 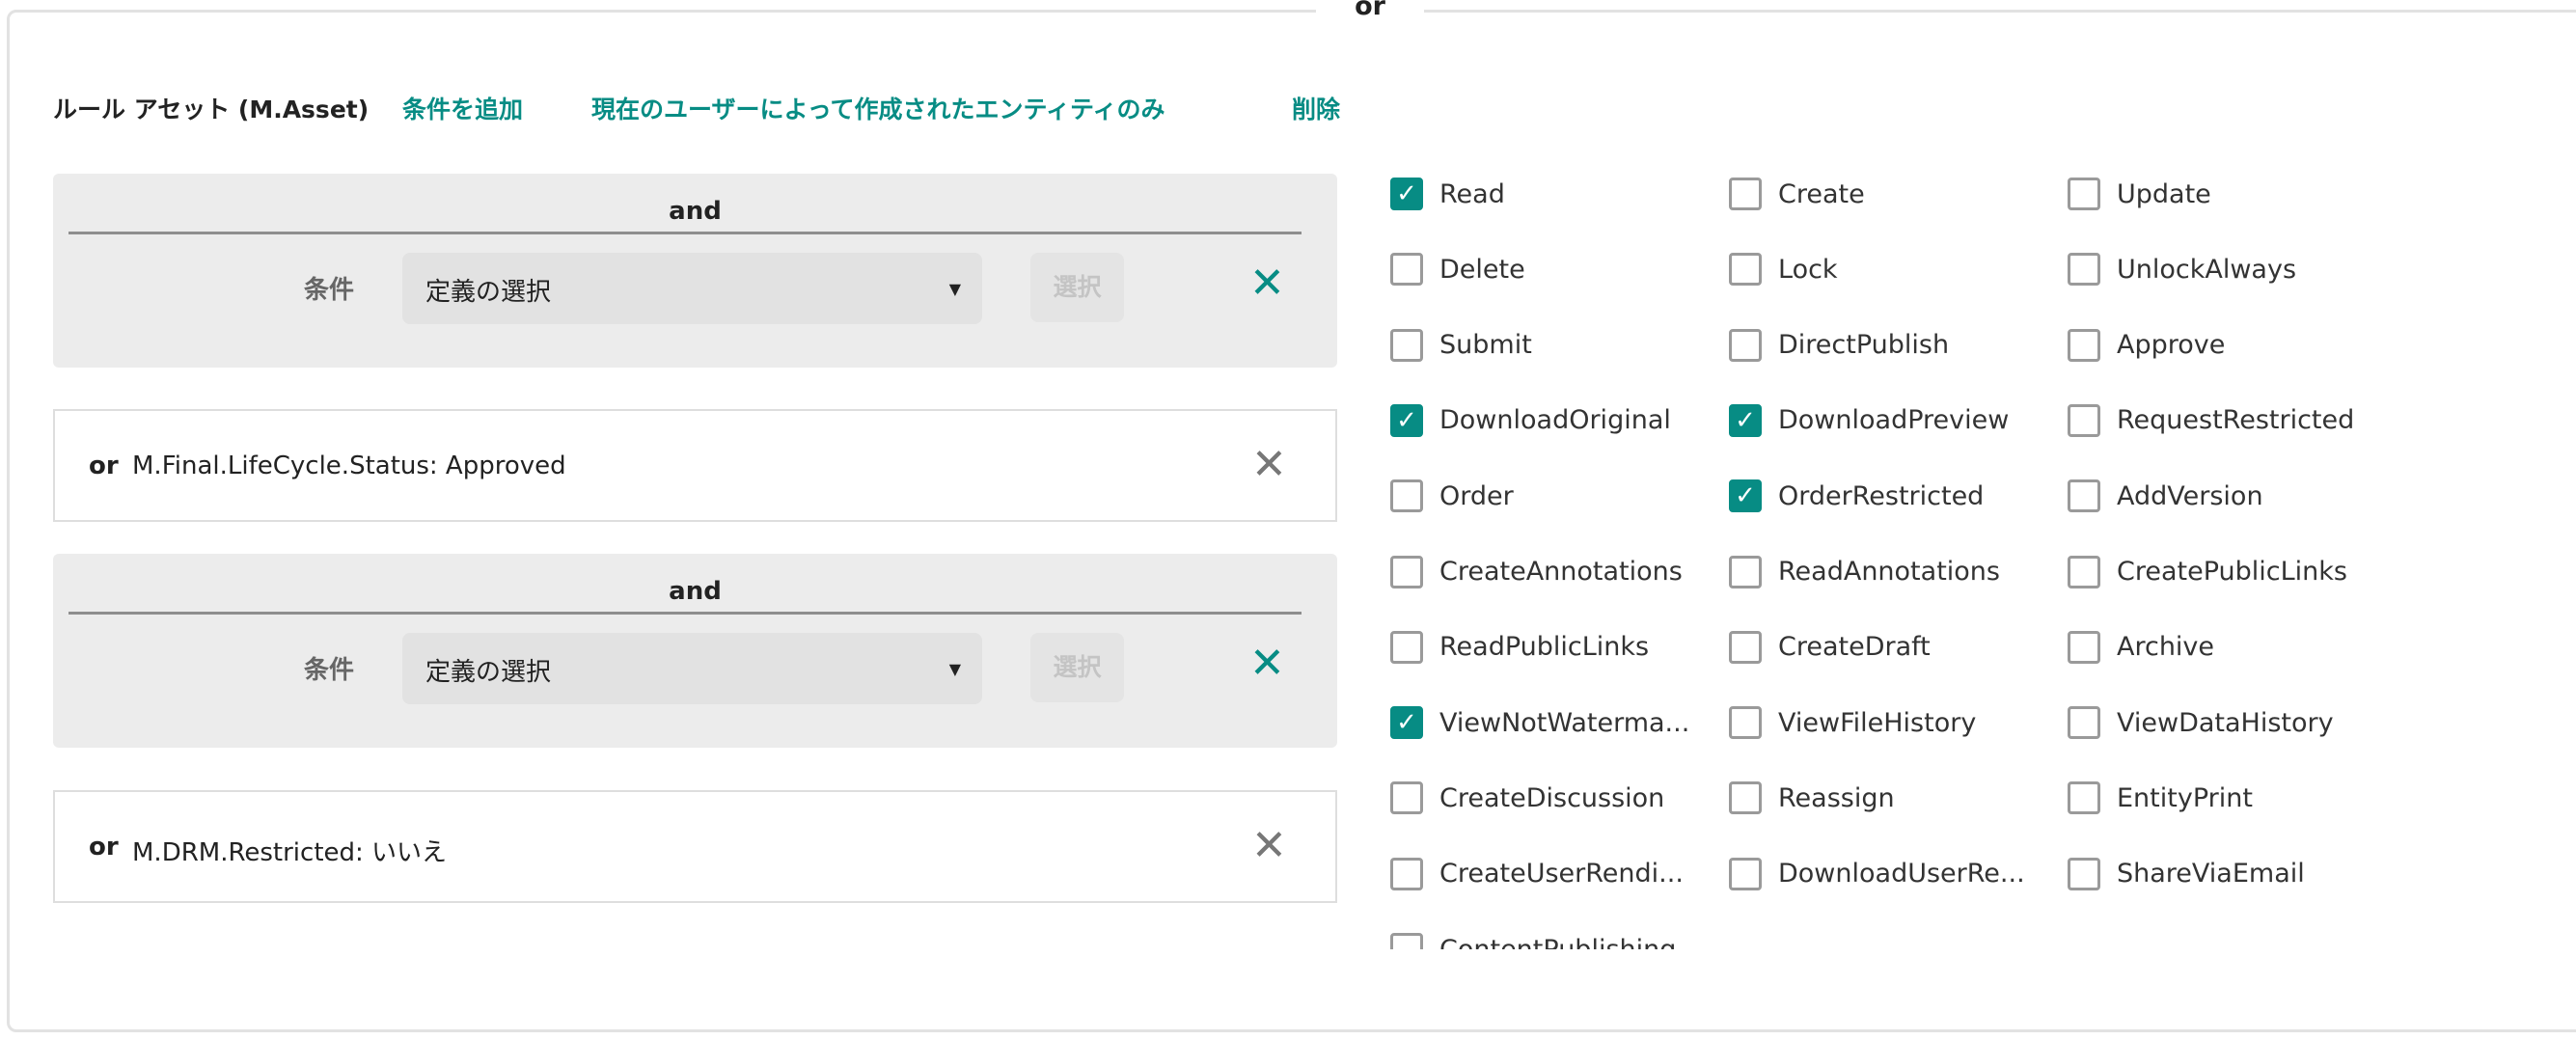 I want to click on permission-checkbox: CreateDiscussion, so click(x=1527, y=798).